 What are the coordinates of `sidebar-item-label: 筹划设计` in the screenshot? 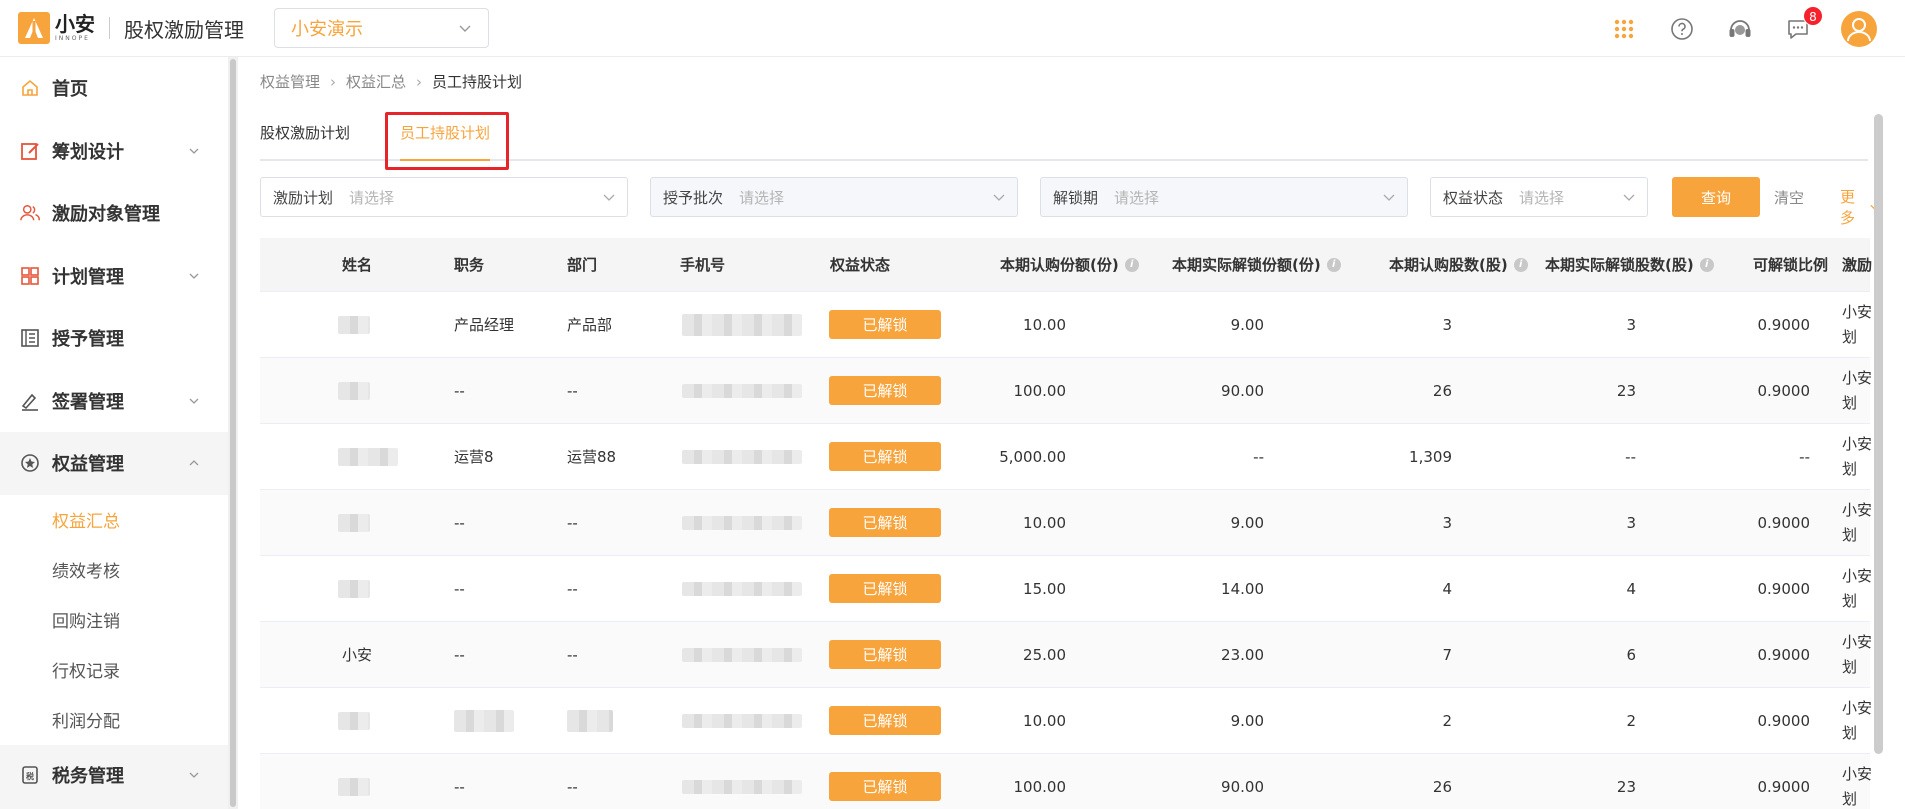 It's located at (88, 152).